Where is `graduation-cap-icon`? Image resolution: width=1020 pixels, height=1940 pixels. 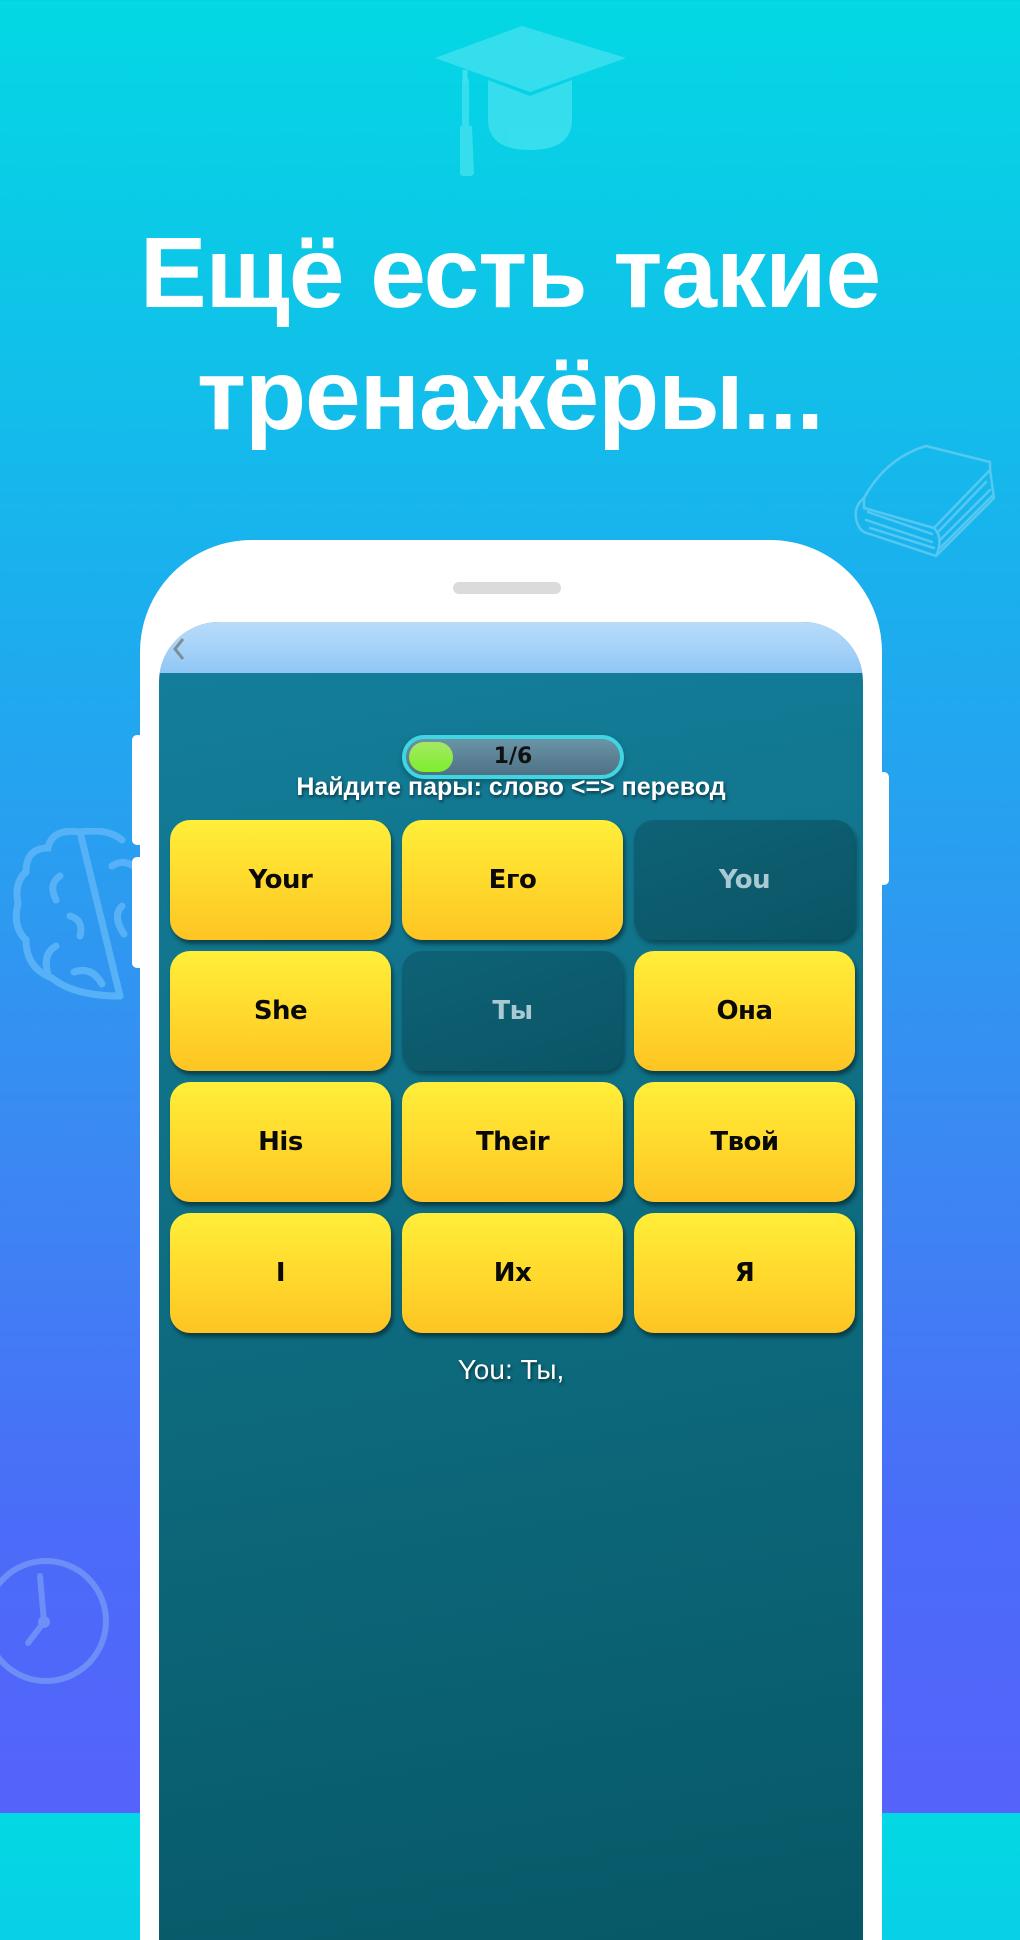 graduation-cap-icon is located at coordinates (530, 101).